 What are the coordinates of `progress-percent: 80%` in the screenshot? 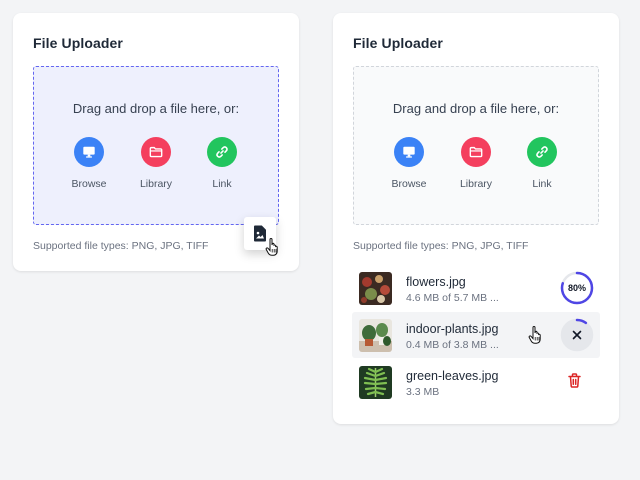 It's located at (576, 288).